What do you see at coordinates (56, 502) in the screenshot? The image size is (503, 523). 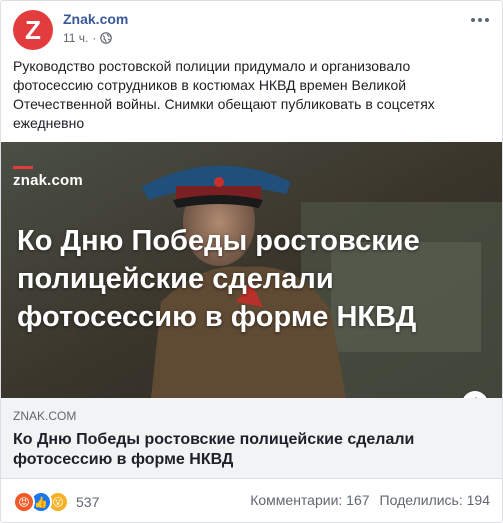 I see `reactions-summary: 😡 👍 😮 537` at bounding box center [56, 502].